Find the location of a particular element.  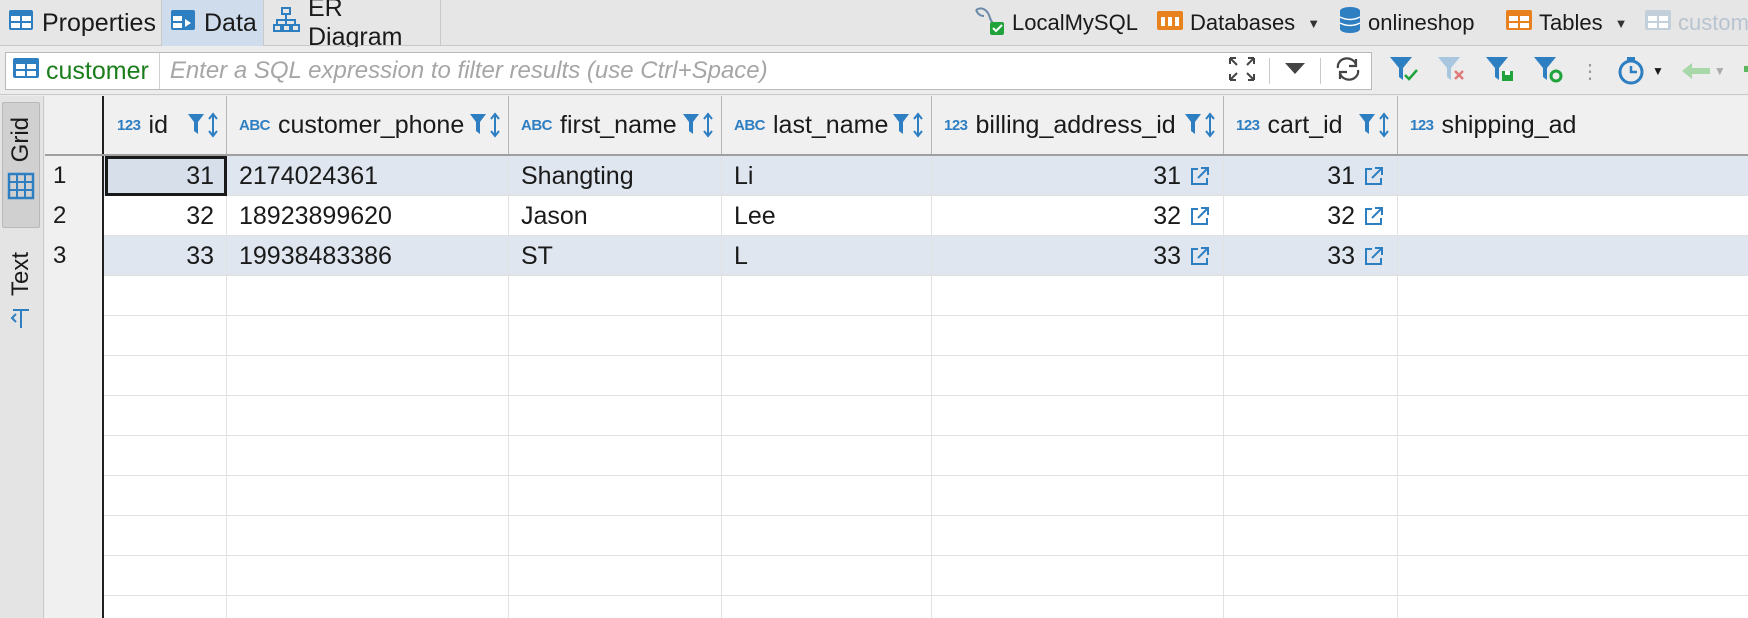

cell-last-name: Li is located at coordinates (827, 176).